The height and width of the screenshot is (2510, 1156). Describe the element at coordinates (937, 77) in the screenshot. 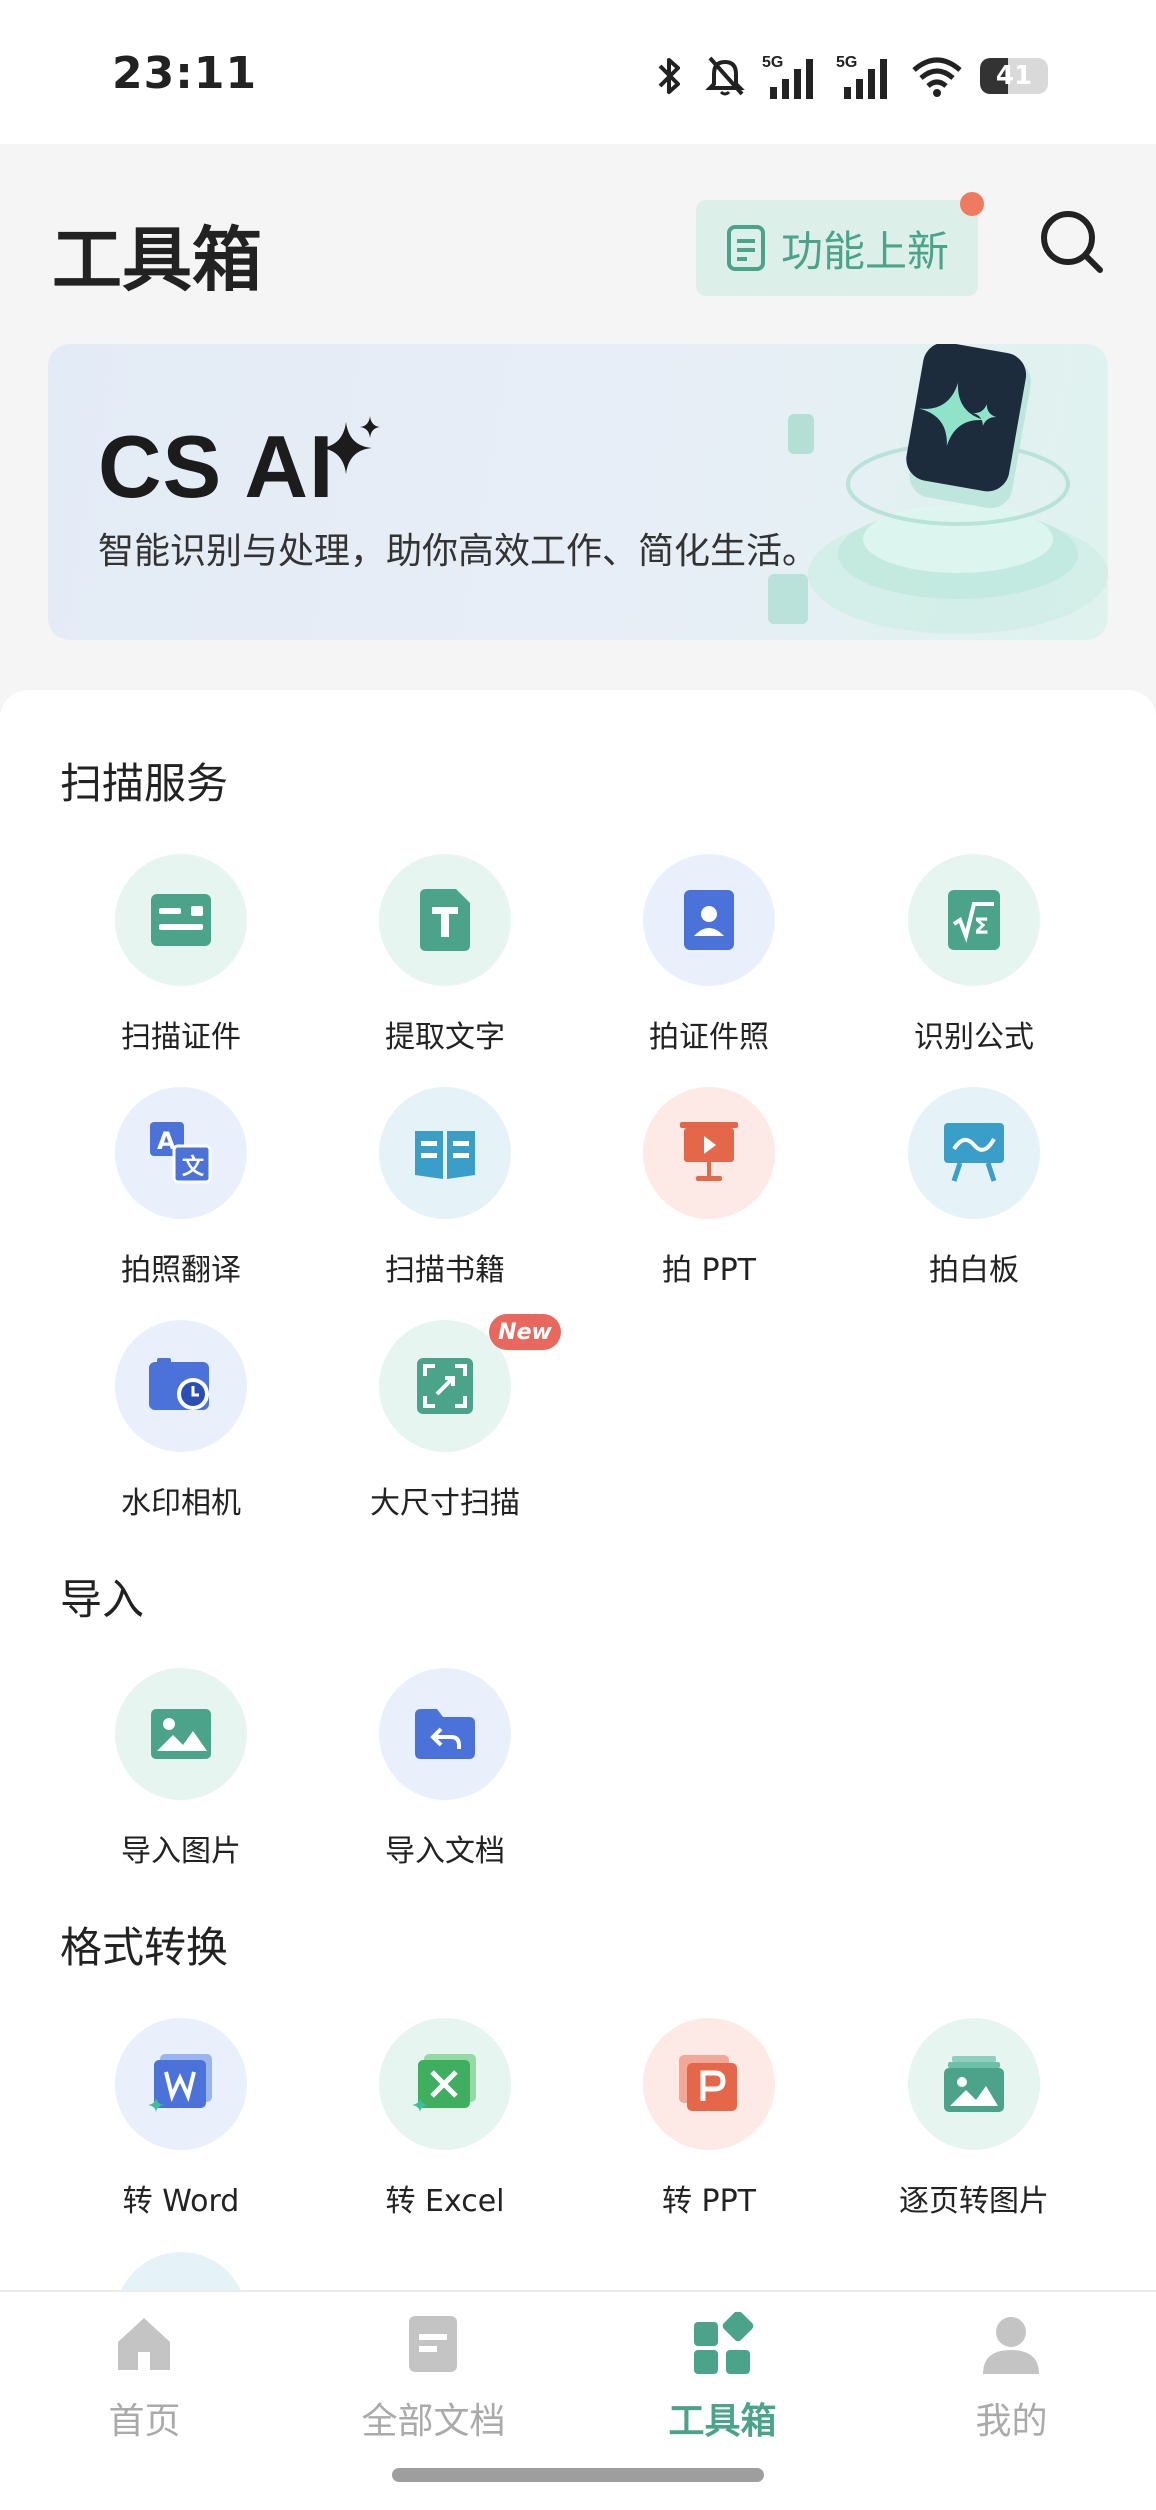

I see `wifi-icon` at that location.